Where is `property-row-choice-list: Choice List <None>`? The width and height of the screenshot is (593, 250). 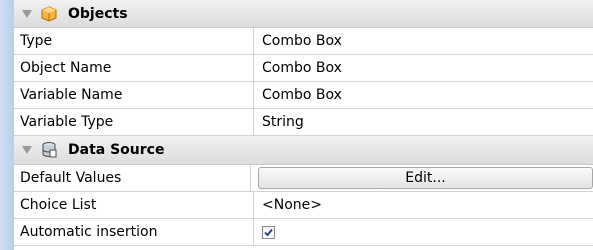 property-row-choice-list: Choice List <None> is located at coordinates (303, 205).